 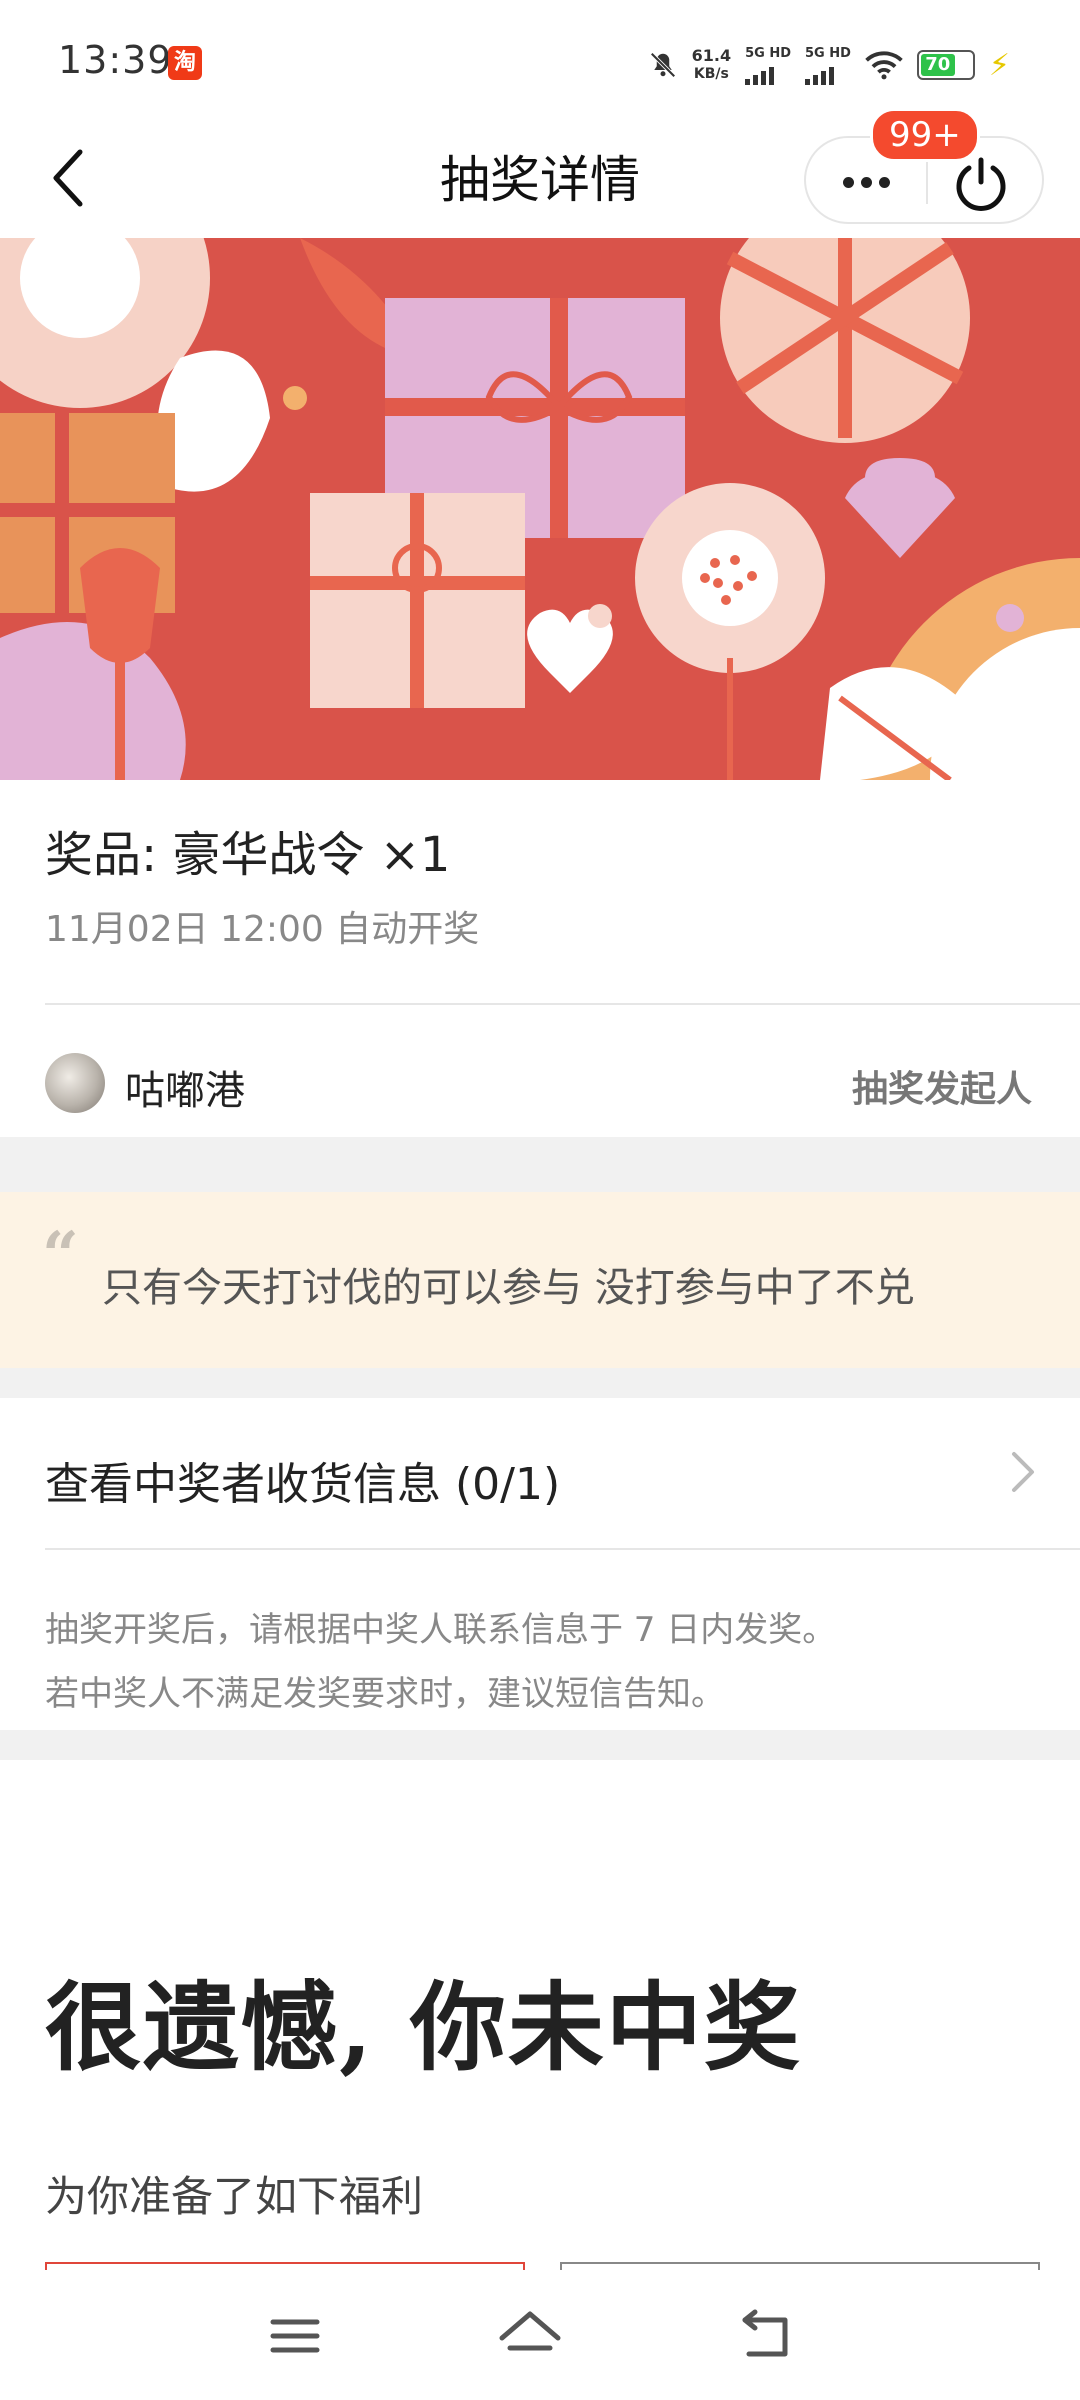 What do you see at coordinates (441, 1630) in the screenshot?
I see `delivery-note-line1: 抽奖开奖后，请根据中奖人联系信息于 7 日内发奖。` at bounding box center [441, 1630].